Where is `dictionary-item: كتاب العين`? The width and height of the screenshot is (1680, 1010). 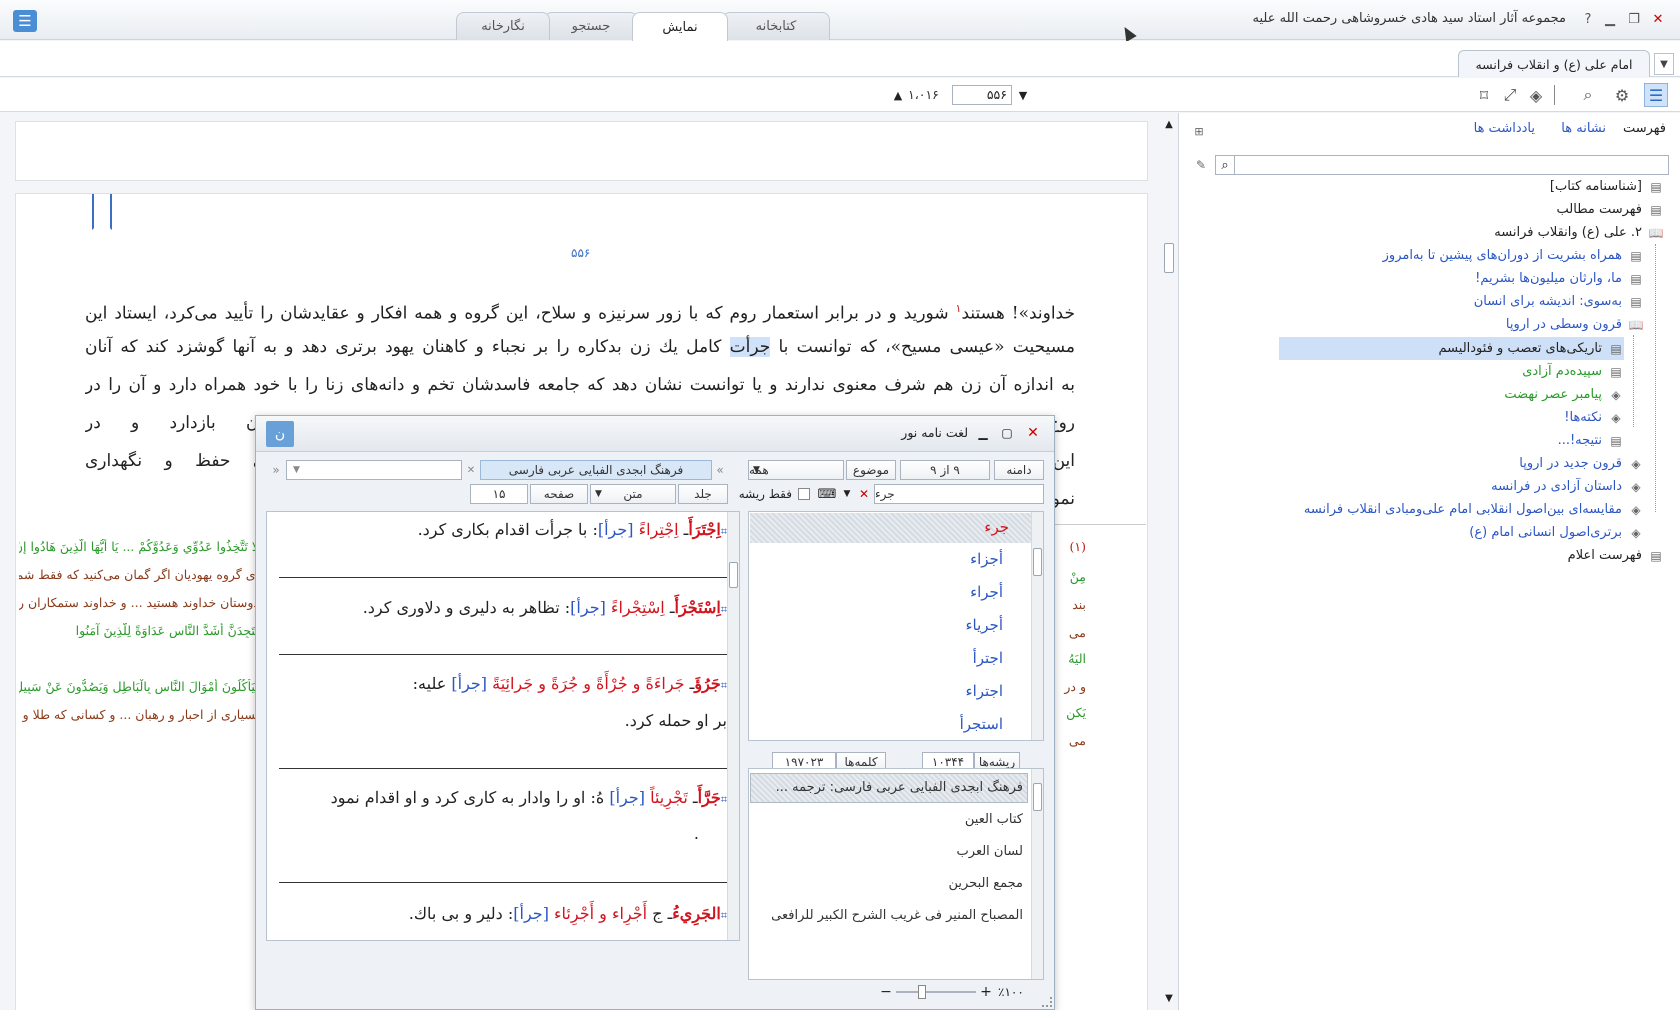
dictionary-item: كتاب العين is located at coordinates (994, 819).